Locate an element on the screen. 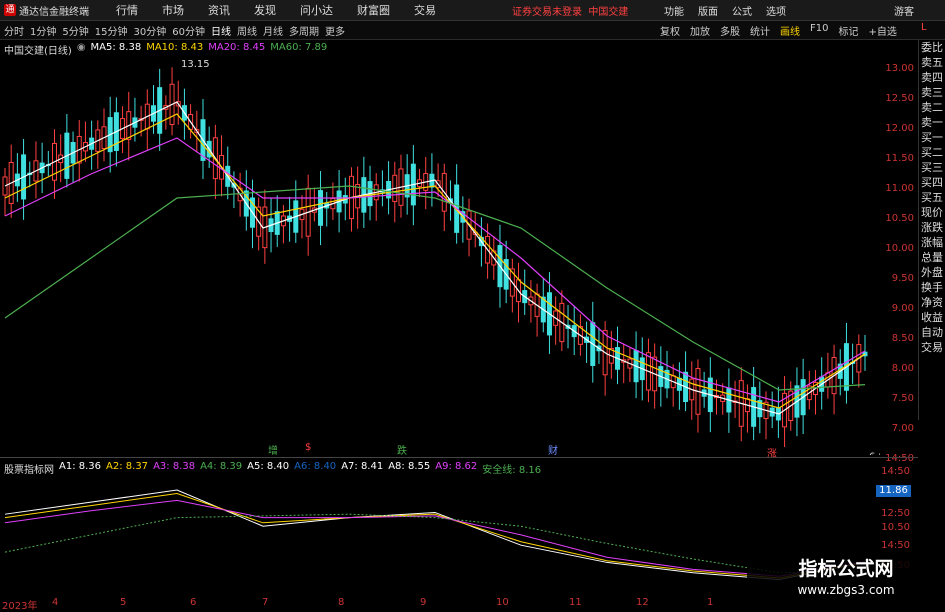  side-panel-item: 卖四 is located at coordinates (932, 77).